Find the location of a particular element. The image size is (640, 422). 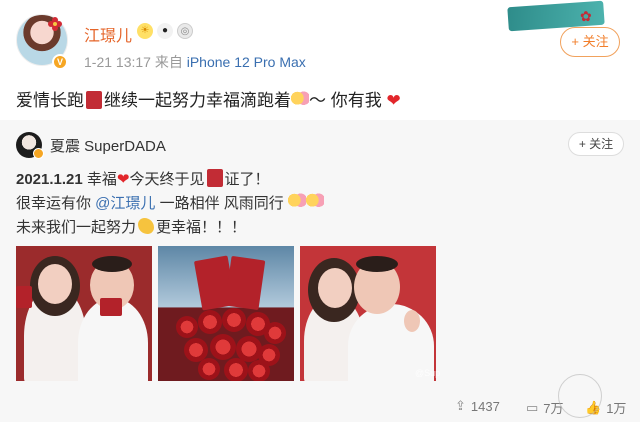

post-text-part: ～ 你有我 is located at coordinates (345, 100).